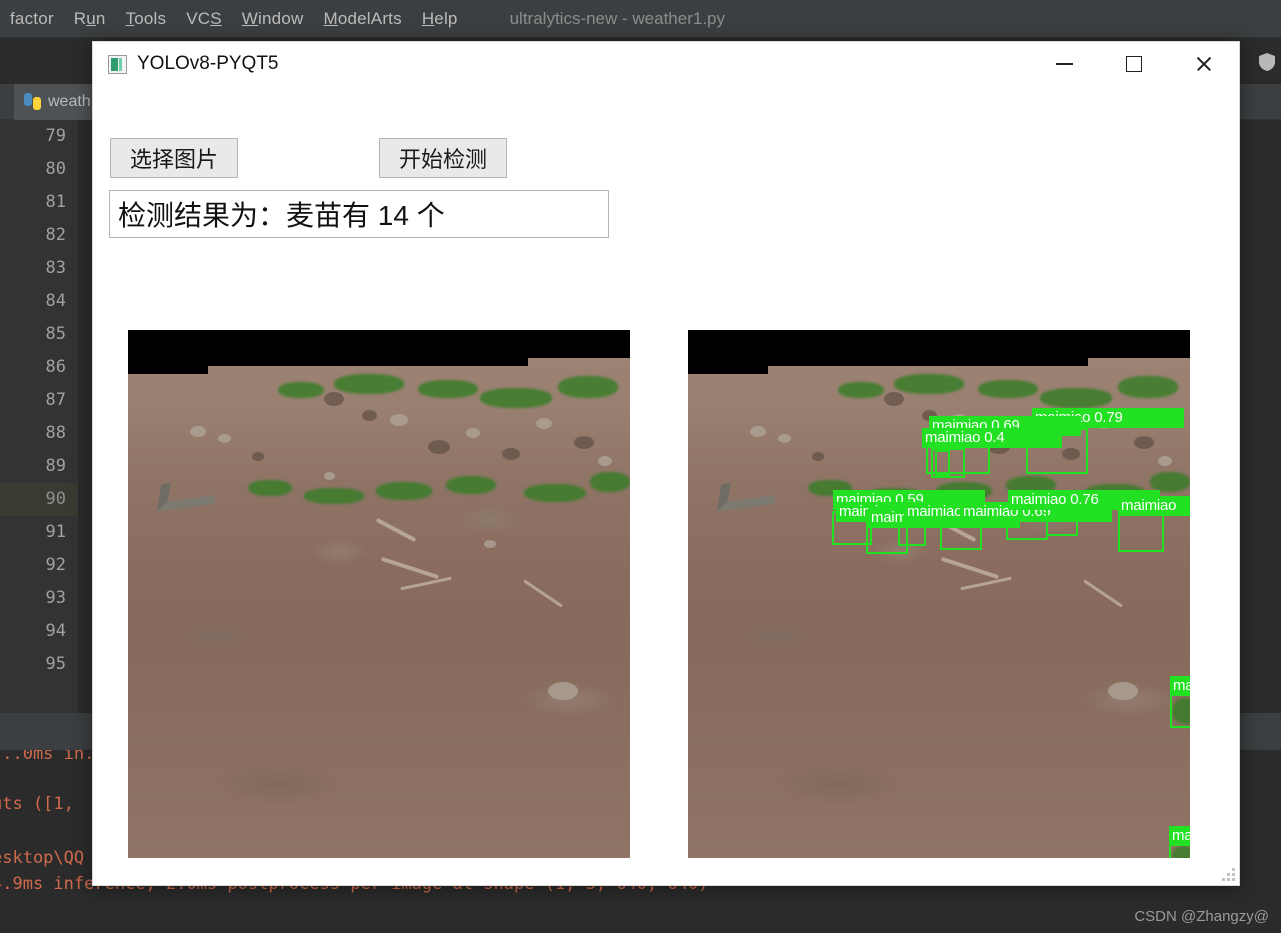  I want to click on minimize-icon, so click(1064, 64).